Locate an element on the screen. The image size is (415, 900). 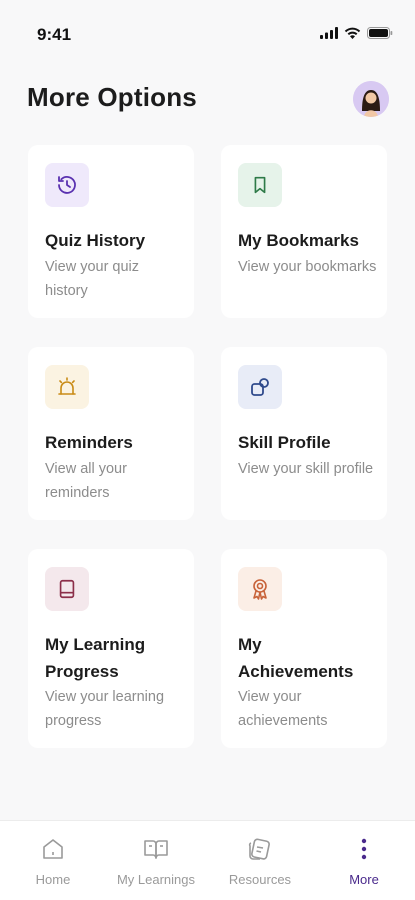
shapes-icon-tile is located at coordinates (260, 387).